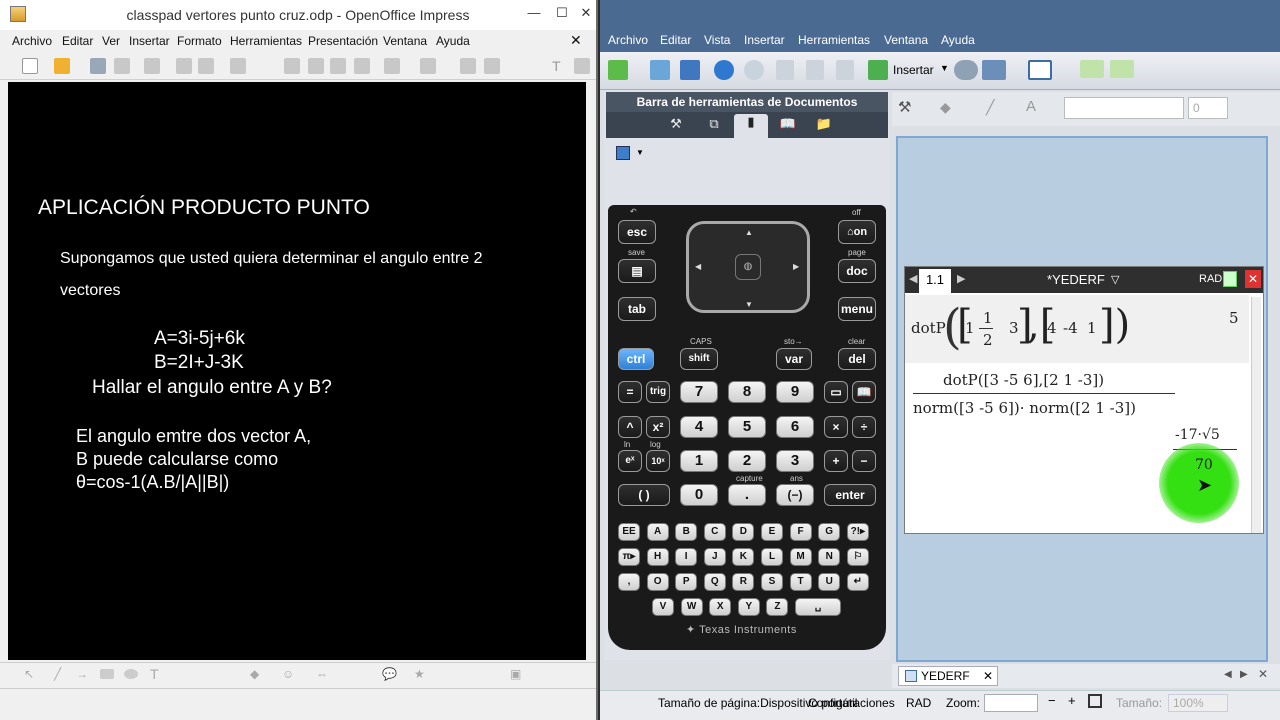 The width and height of the screenshot is (1280, 720). Describe the element at coordinates (630, 427) in the screenshot. I see `caret-key: ^` at that location.